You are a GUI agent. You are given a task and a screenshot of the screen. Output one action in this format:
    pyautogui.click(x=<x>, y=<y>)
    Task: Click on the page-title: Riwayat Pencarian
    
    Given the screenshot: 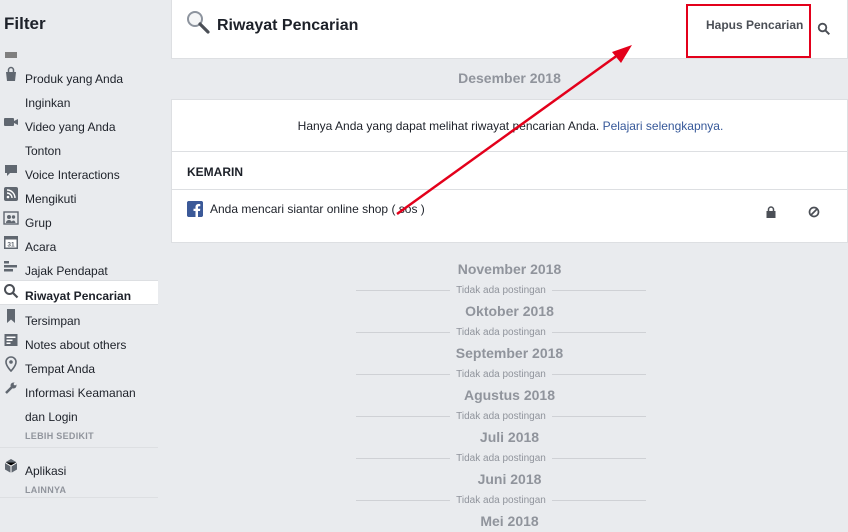 What is the action you would take?
    pyautogui.click(x=288, y=25)
    